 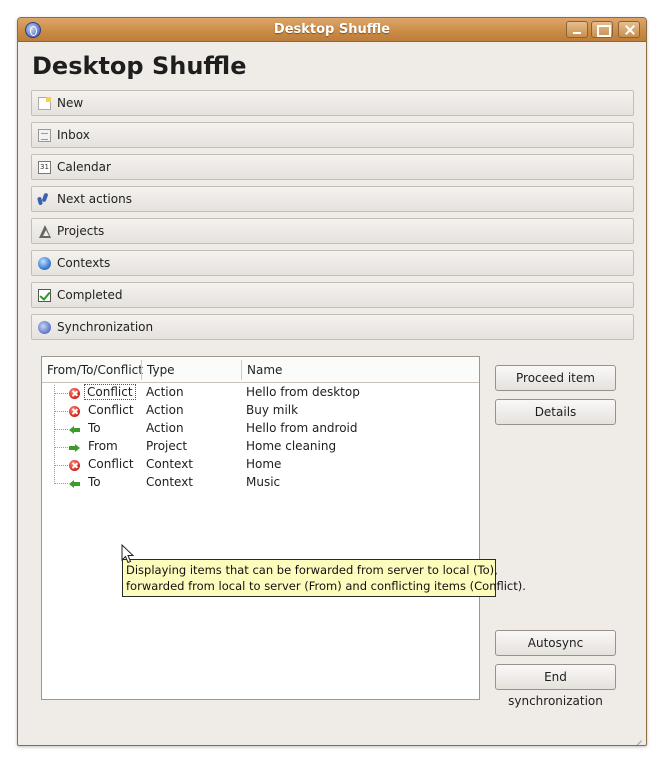 I want to click on nav-label: Calendar, so click(x=84, y=167).